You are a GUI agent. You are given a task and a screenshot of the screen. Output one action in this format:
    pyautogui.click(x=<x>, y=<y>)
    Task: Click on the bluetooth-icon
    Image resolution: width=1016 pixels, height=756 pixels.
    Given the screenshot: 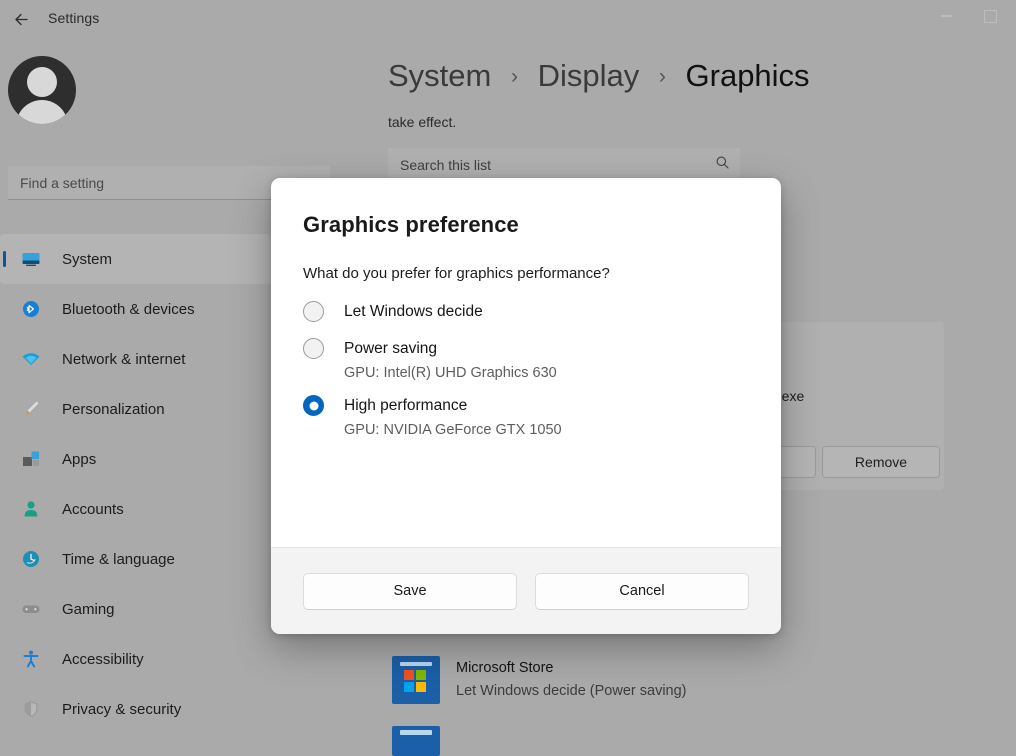 What is the action you would take?
    pyautogui.click(x=31, y=309)
    